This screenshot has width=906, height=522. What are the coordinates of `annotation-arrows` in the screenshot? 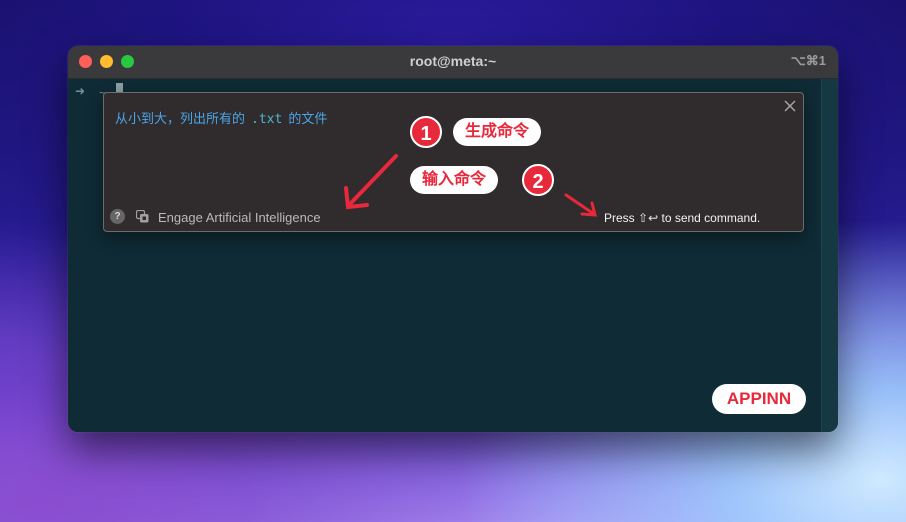 It's located at (470, 185).